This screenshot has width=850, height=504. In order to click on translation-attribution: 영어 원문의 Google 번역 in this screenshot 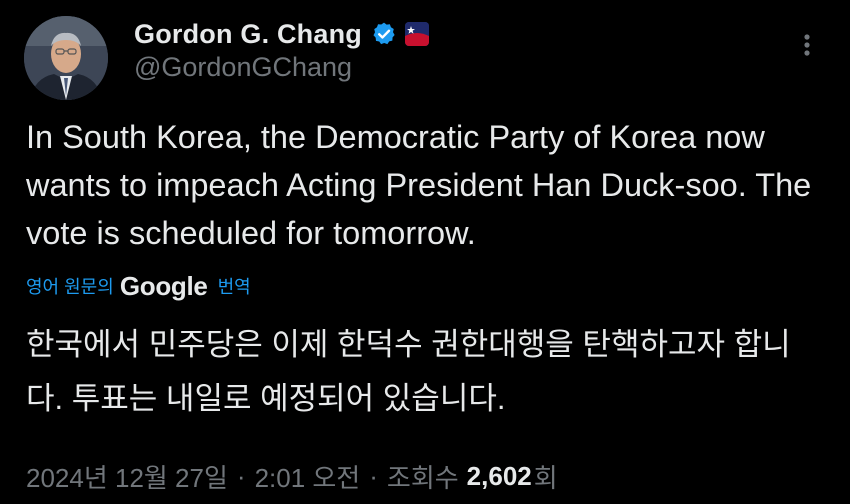, I will do `click(138, 286)`.